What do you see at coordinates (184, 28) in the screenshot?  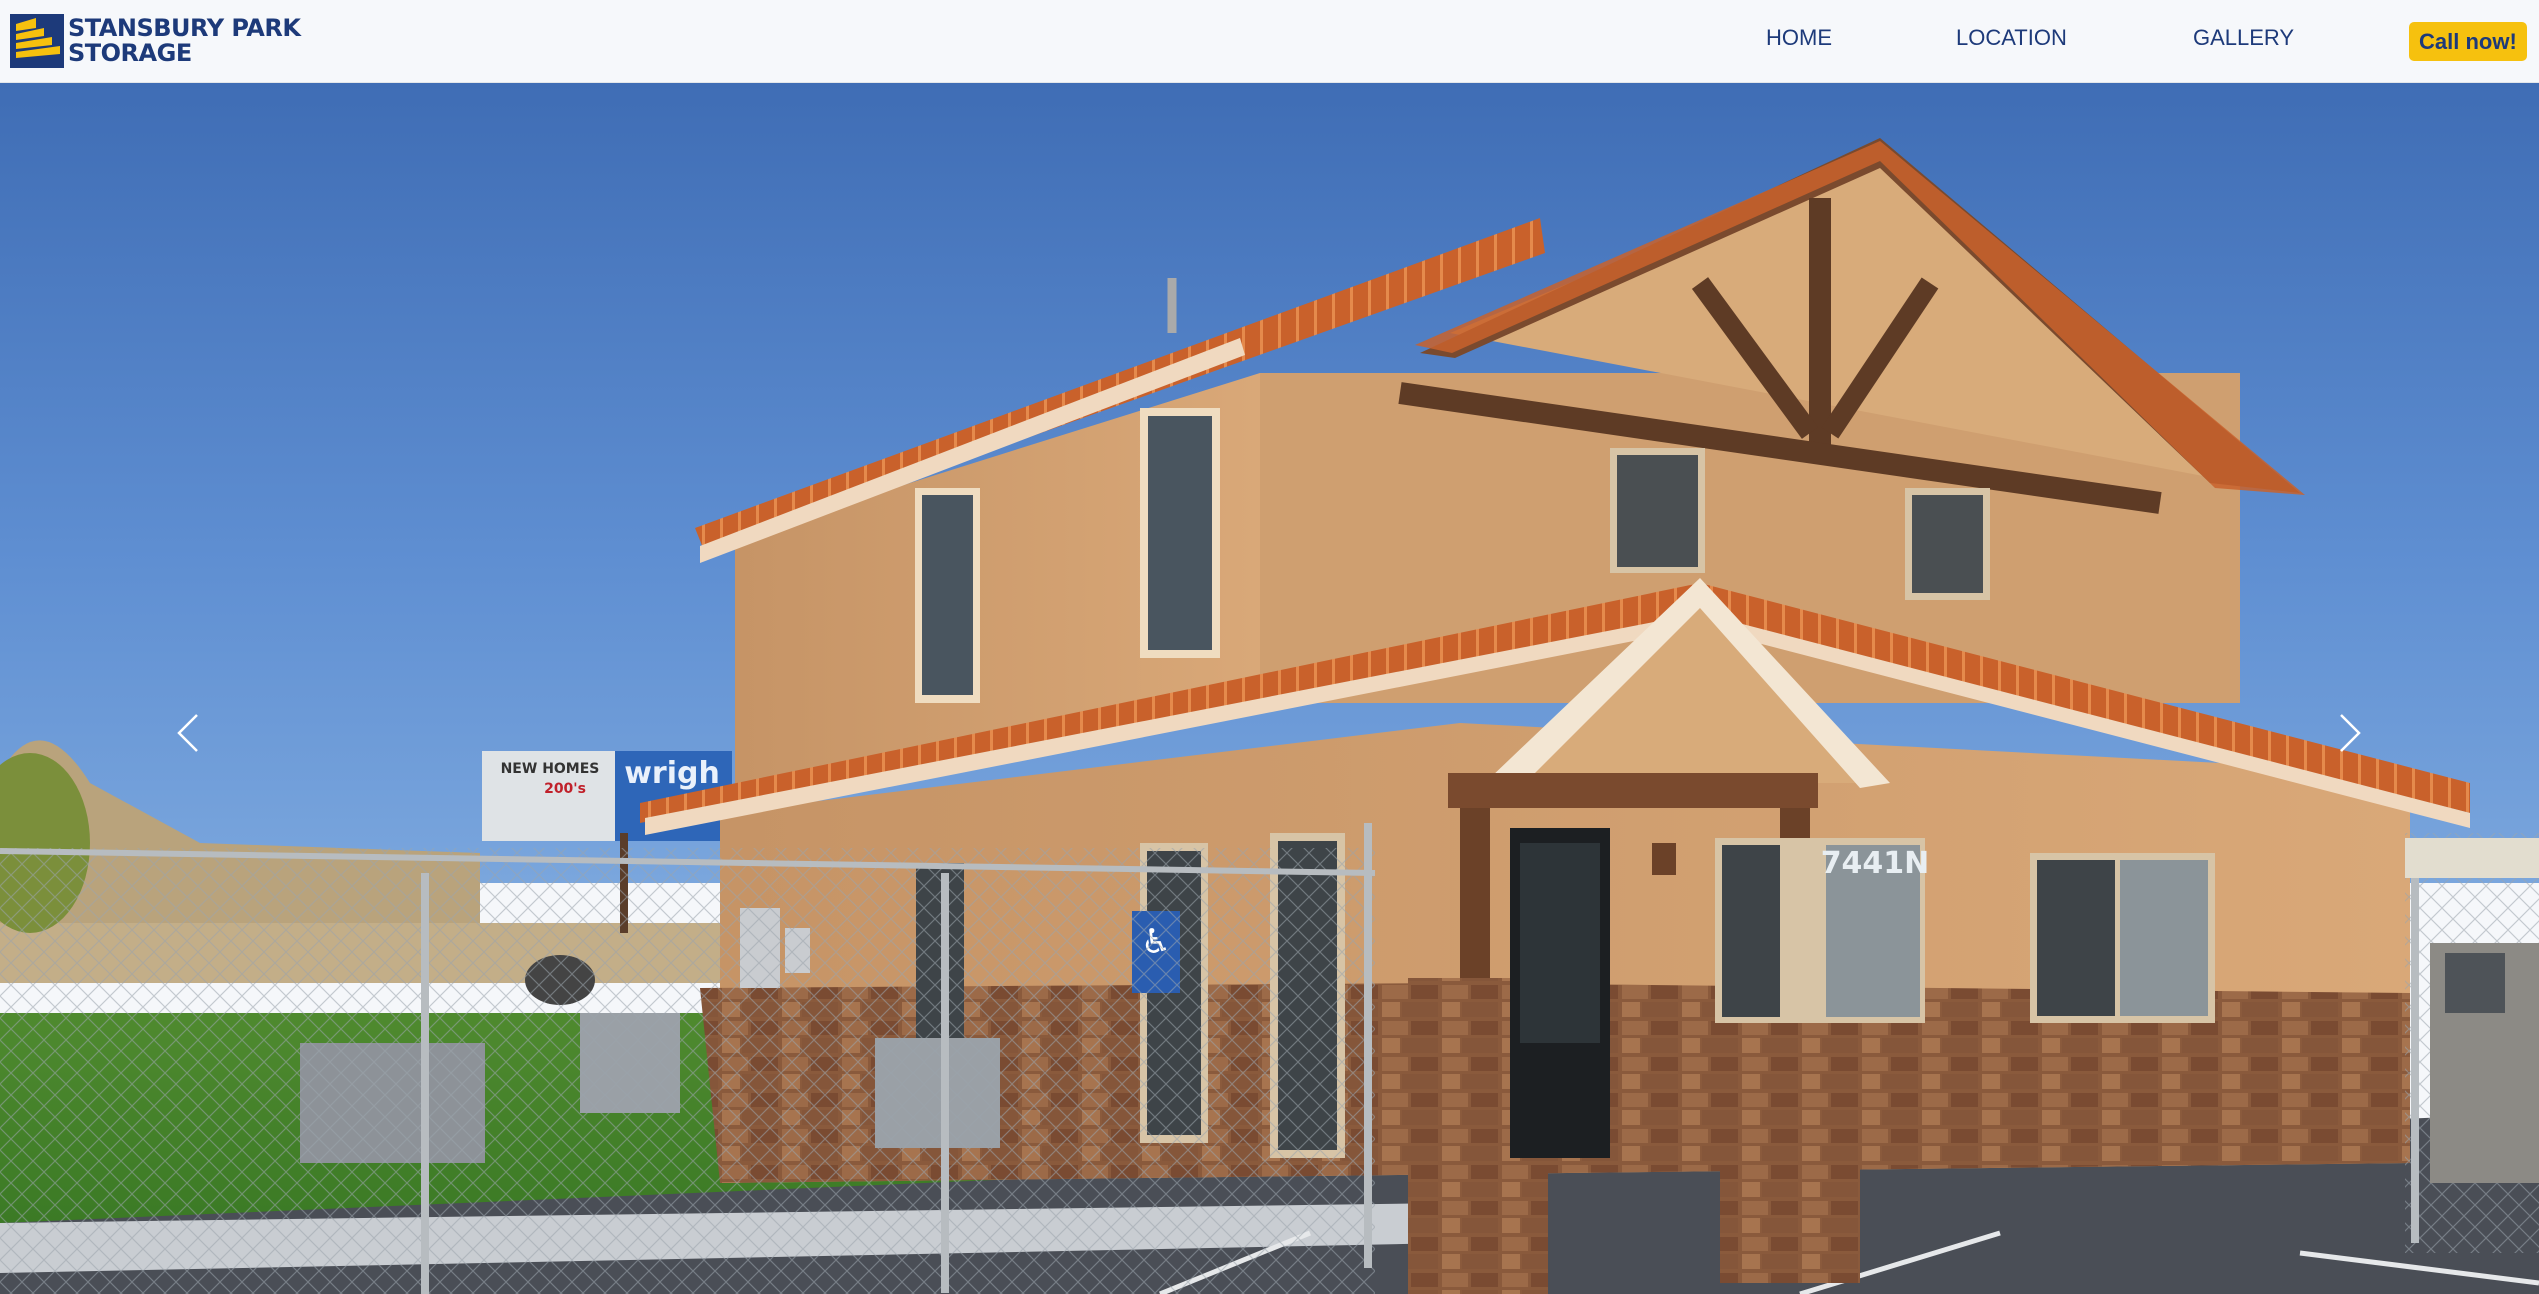 I see `brand-line-1: STANSBURY PARK` at bounding box center [184, 28].